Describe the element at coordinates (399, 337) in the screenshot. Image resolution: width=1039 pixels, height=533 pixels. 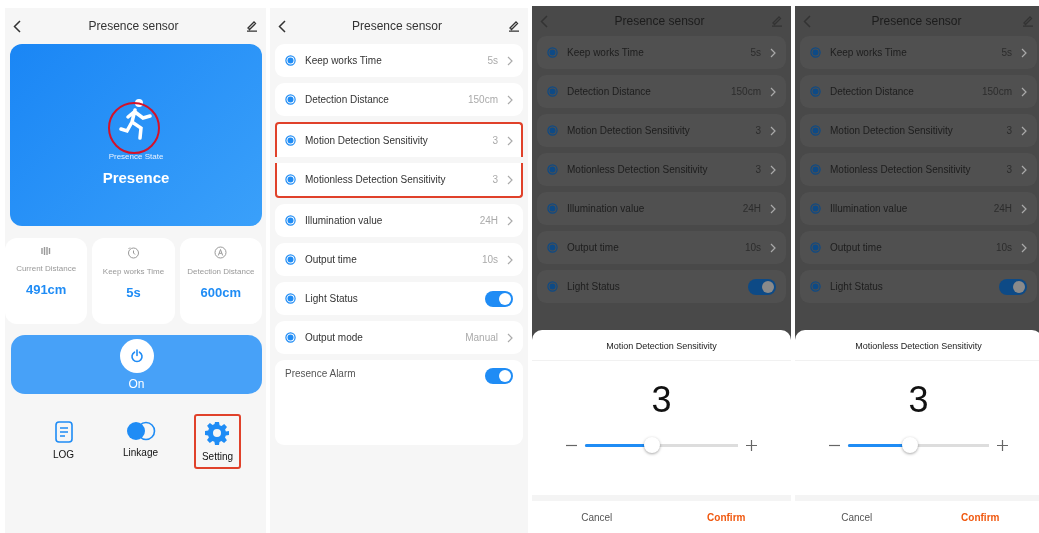
I see `setting-row: Output mode Manual` at that location.